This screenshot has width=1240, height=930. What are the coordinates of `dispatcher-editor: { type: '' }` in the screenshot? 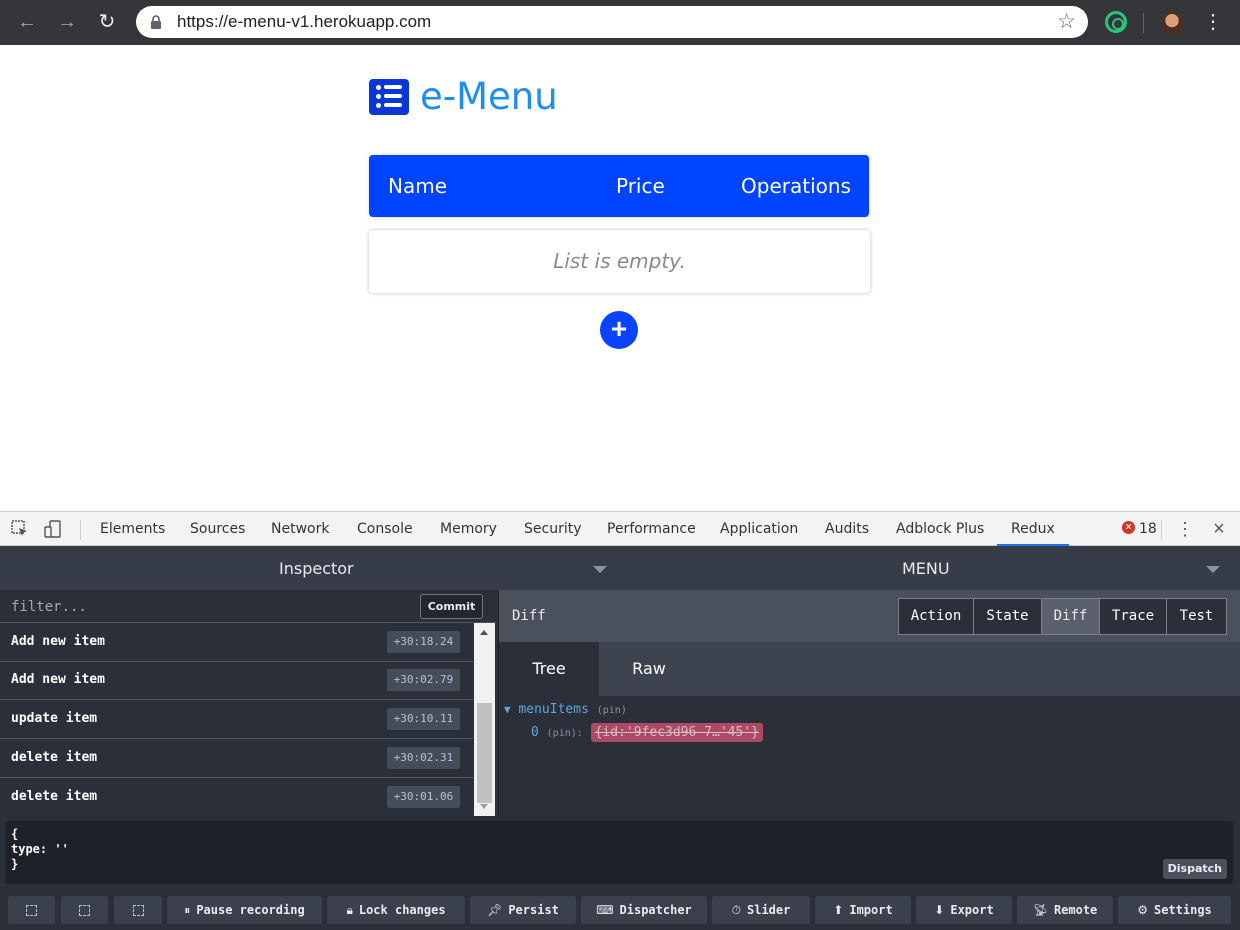 It's located at (40, 849).